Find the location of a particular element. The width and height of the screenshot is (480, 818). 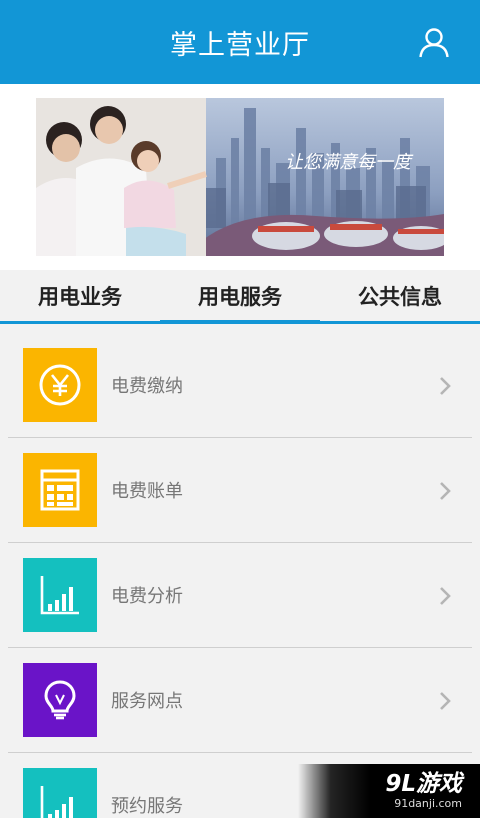

watermark: 9L游戏 91danji.com is located at coordinates (389, 791).